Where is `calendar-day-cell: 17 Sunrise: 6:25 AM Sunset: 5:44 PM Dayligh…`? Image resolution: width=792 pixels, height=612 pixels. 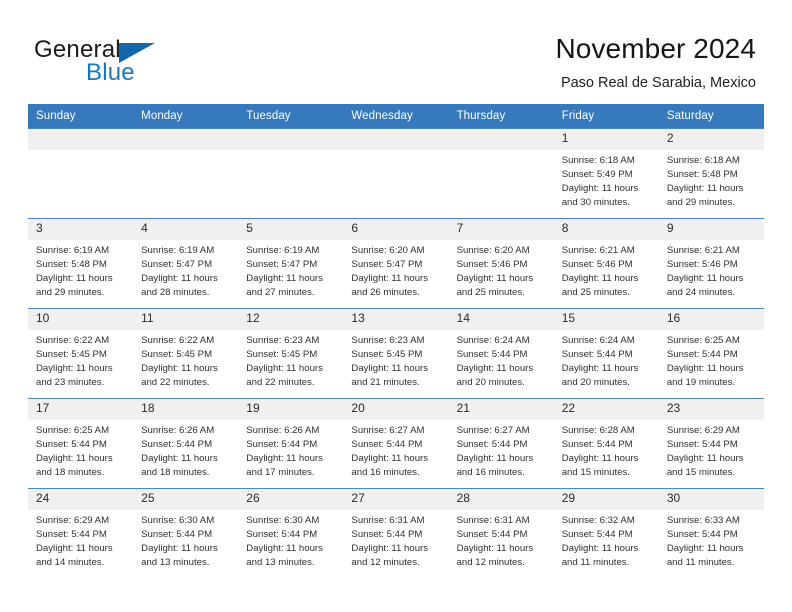
calendar-day-cell: 17 Sunrise: 6:25 AM Sunset: 5:44 PM Dayligh… is located at coordinates (81, 443).